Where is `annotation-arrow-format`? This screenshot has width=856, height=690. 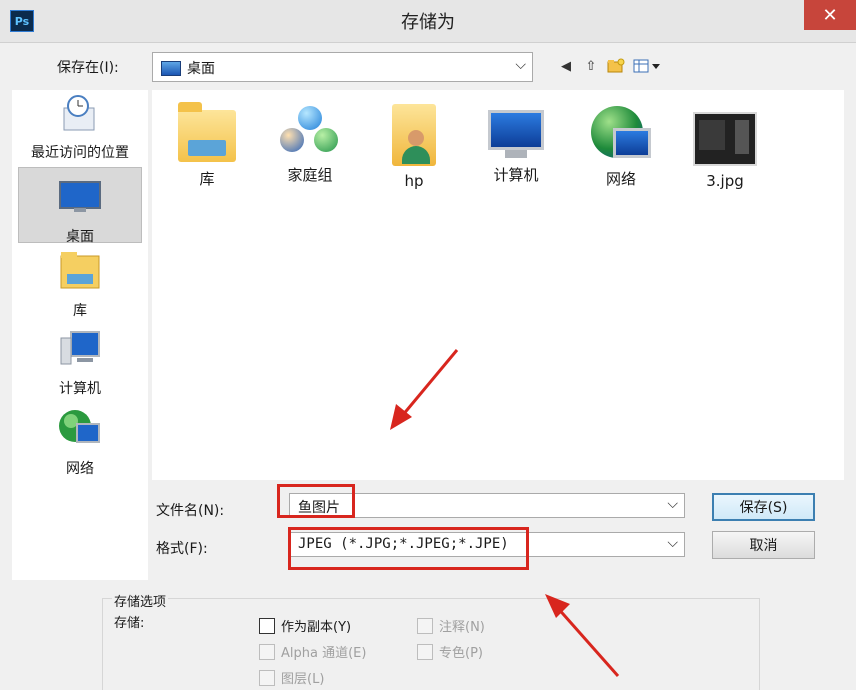 annotation-arrow-format is located at coordinates (582, 635).